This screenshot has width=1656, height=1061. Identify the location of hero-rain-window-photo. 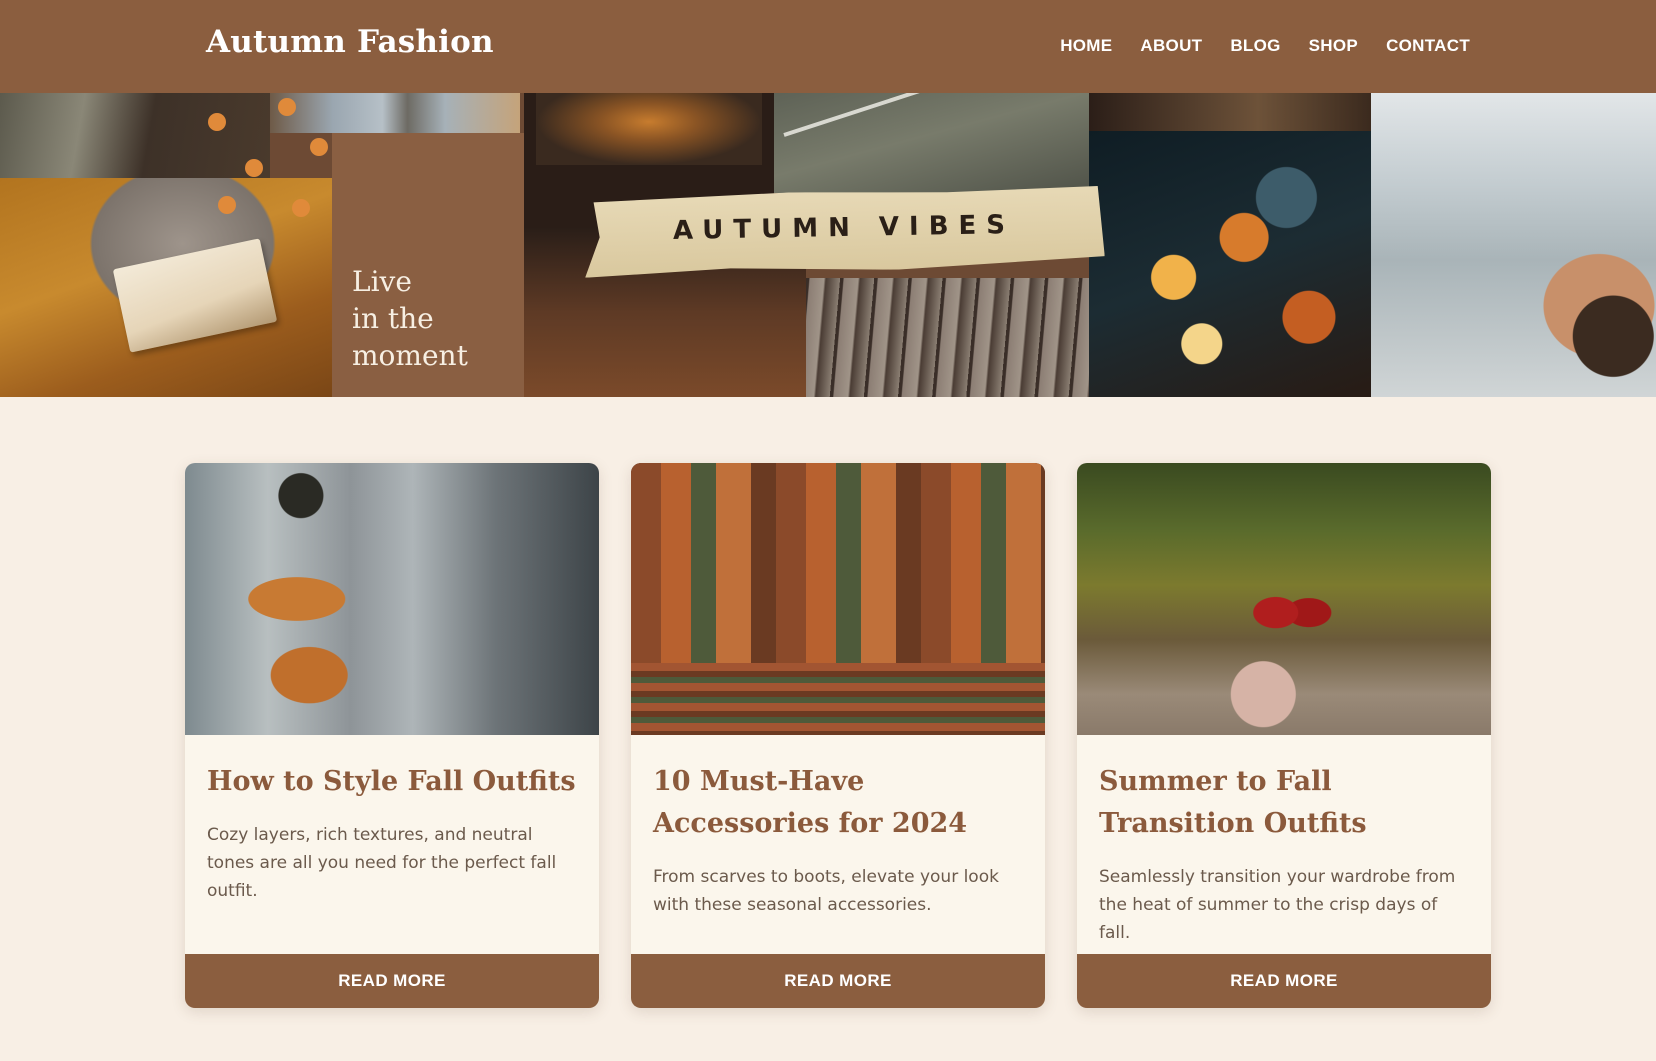
(1513, 245).